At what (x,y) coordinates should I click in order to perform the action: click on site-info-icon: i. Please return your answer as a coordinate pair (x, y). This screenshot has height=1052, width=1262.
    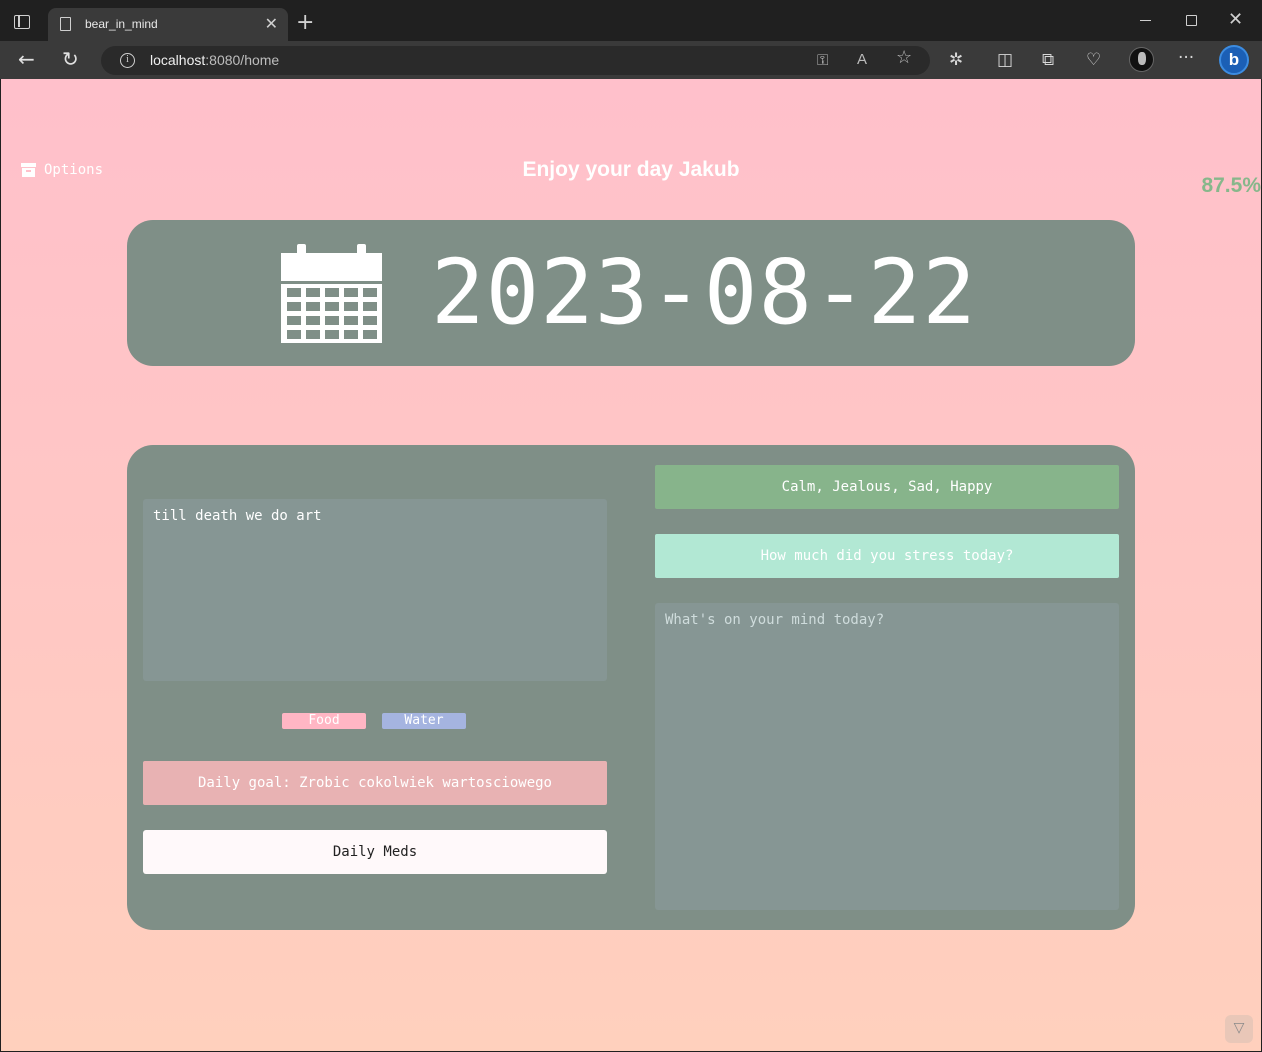
    Looking at the image, I should click on (127, 60).